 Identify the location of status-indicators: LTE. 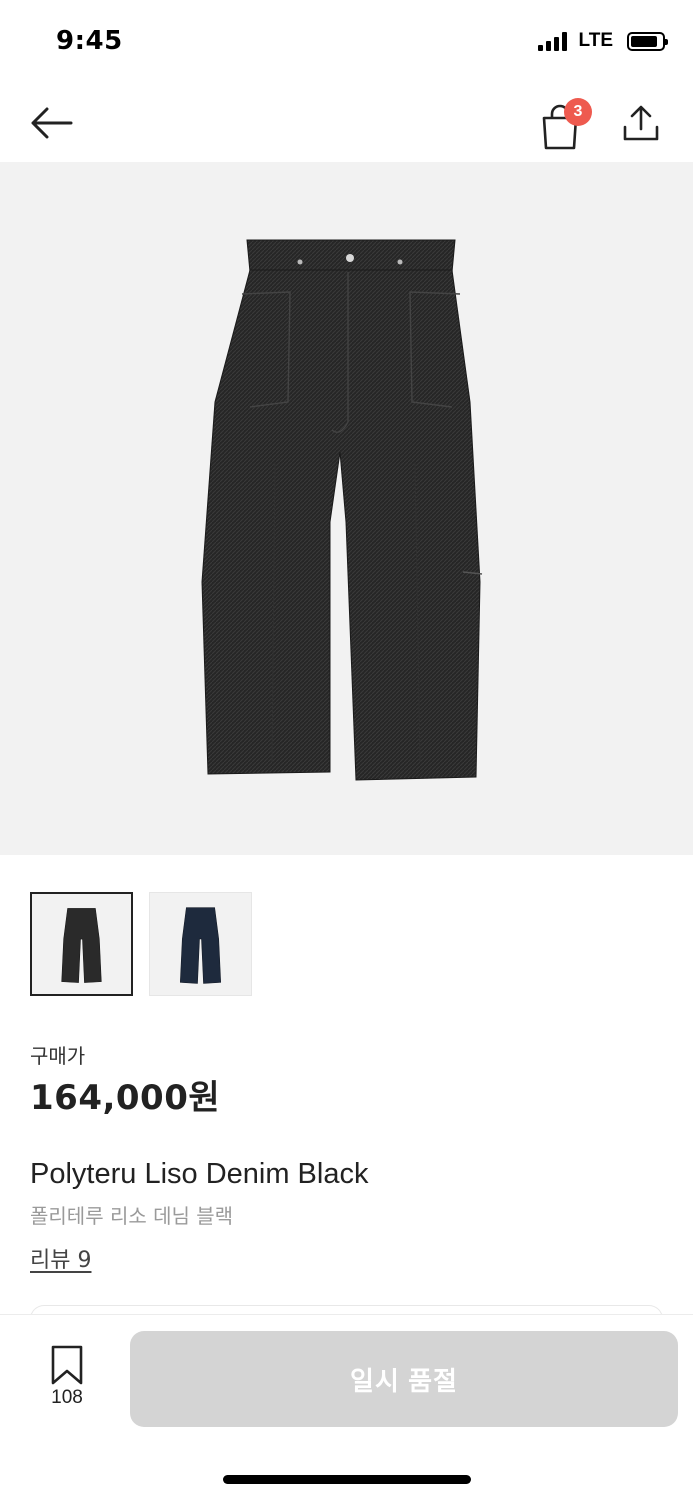
(602, 41).